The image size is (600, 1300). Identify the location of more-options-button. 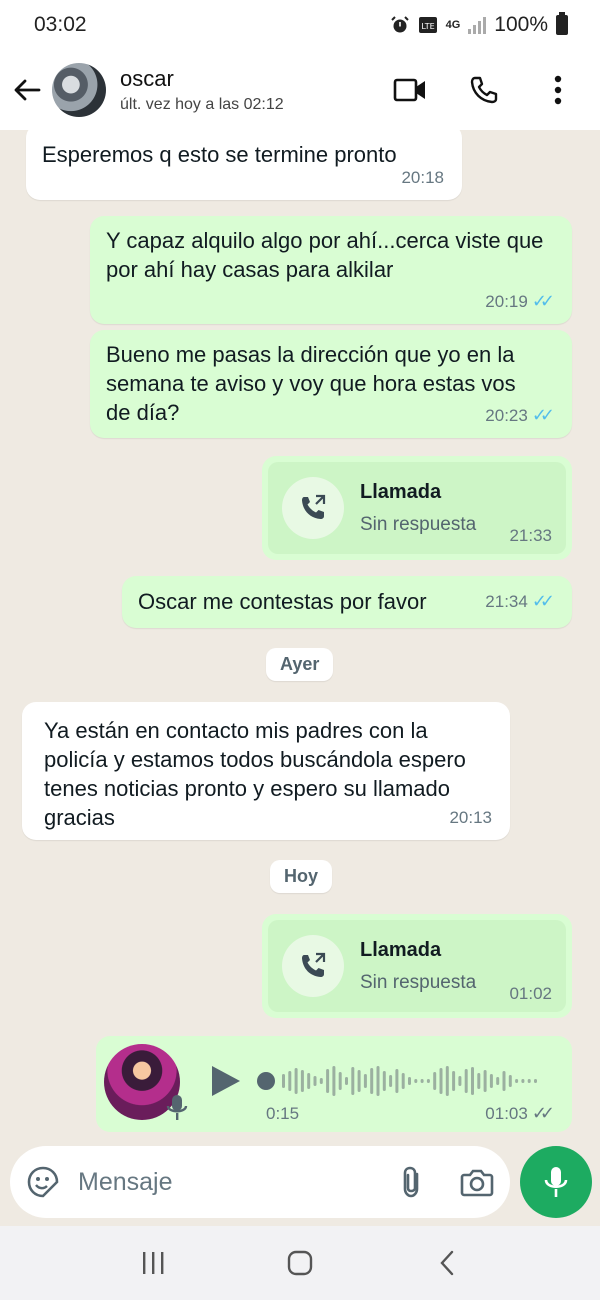
(558, 90).